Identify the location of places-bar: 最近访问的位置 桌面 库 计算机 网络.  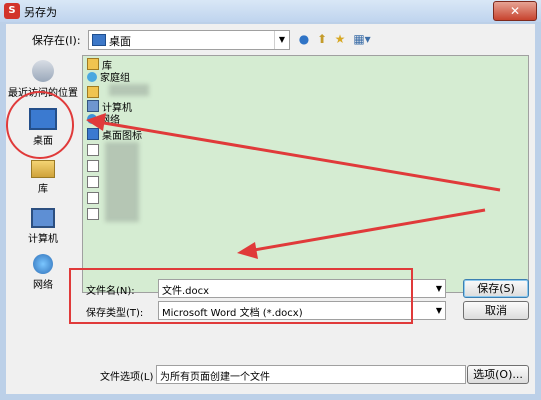
(43, 176).